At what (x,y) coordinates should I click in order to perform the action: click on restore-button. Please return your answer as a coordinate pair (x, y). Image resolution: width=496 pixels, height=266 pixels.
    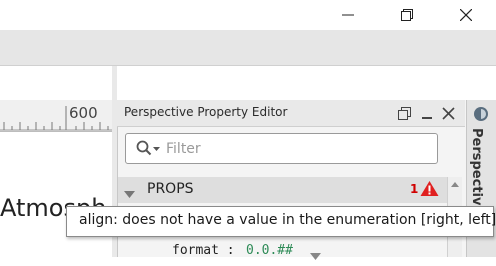
    Looking at the image, I should click on (407, 15).